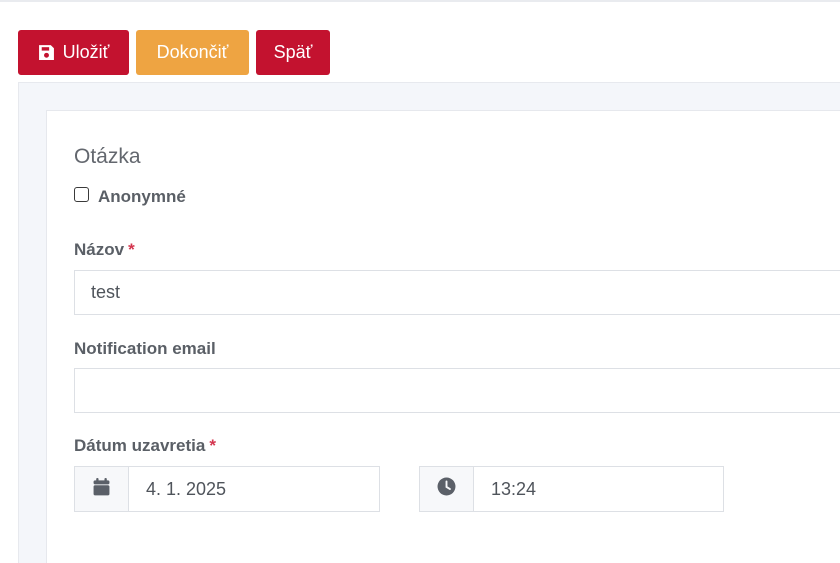 Image resolution: width=840 pixels, height=563 pixels. I want to click on name-label: Názov *, so click(104, 250).